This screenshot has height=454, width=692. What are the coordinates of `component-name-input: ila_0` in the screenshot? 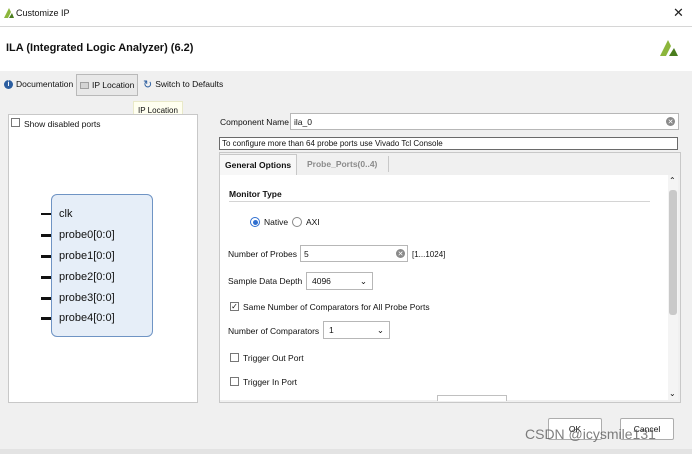 It's located at (484, 121).